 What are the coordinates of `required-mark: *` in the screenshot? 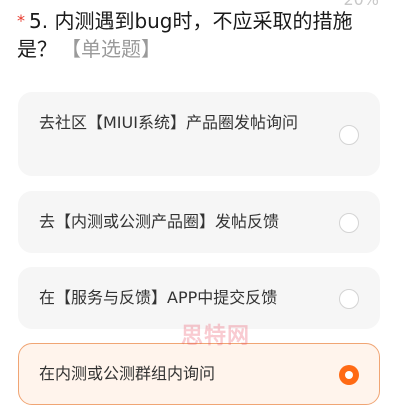 It's located at (21, 20).